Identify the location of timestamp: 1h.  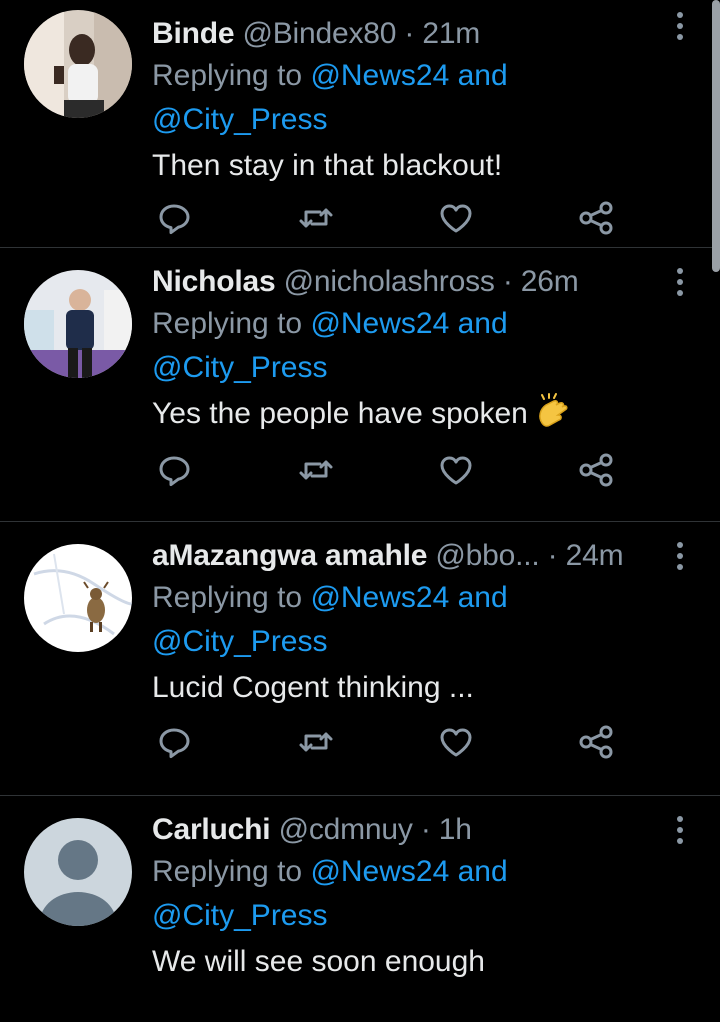
(455, 829).